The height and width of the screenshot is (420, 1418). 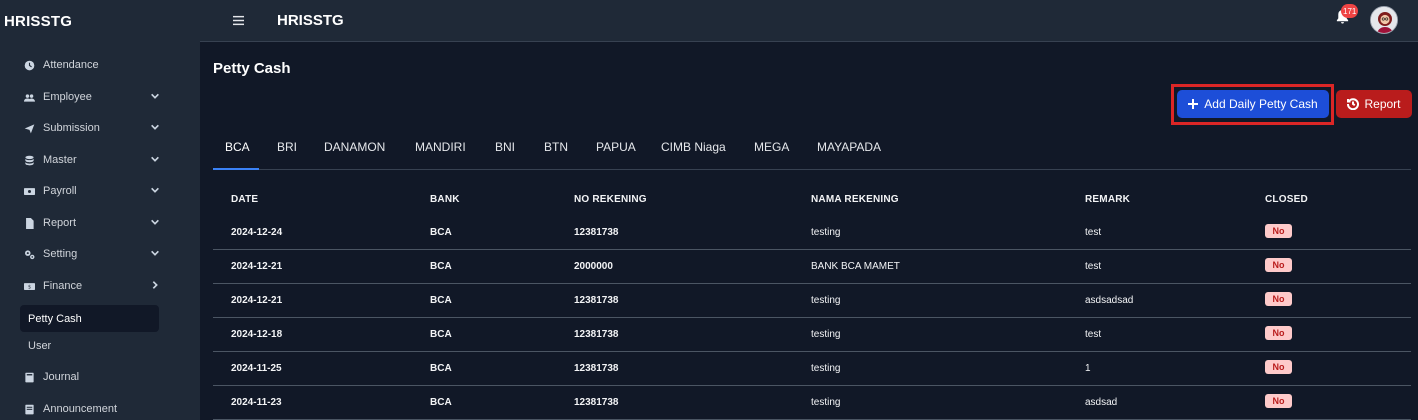 I want to click on cell-remark: asdsadsad, so click(x=1109, y=300).